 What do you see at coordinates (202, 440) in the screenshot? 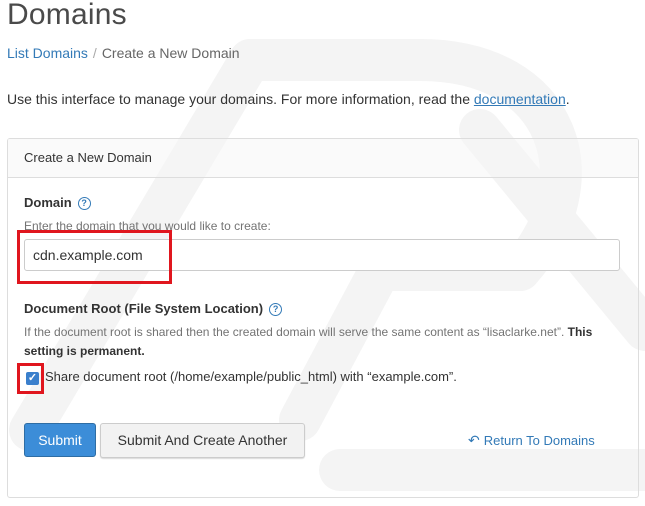
I see `submit-and-create-another-button: Submit And Create Another` at bounding box center [202, 440].